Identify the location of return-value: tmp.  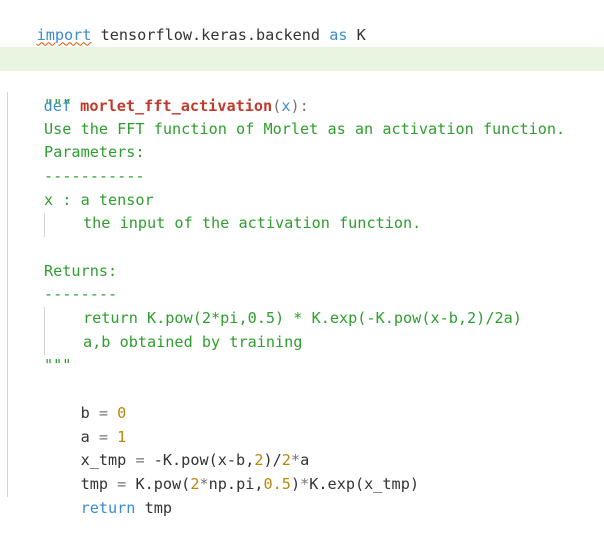
(154, 507).